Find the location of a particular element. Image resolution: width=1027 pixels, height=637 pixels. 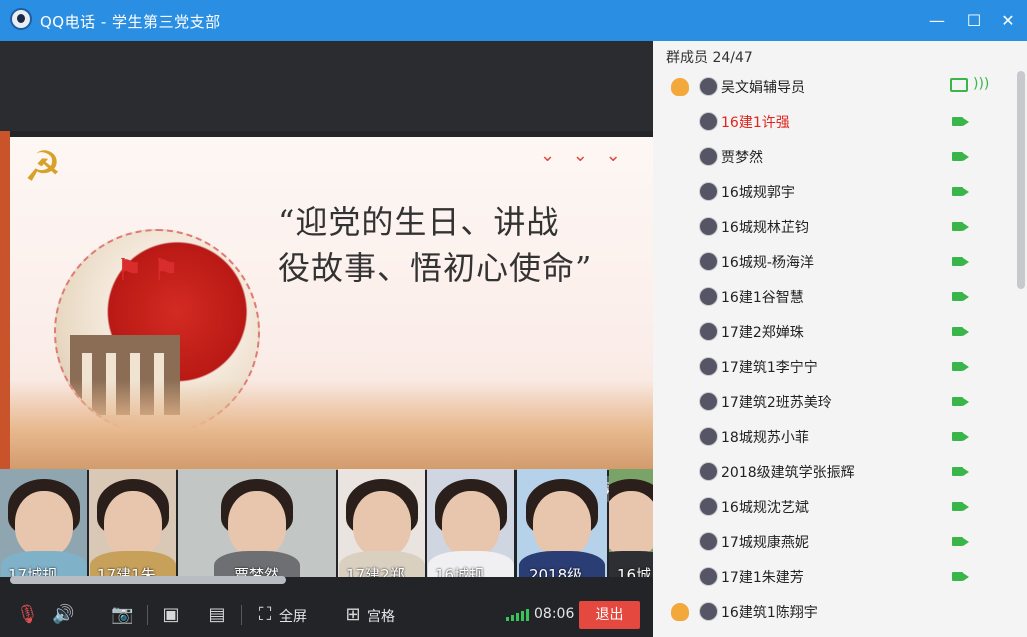

participant-thumbnail: 16城规 is located at coordinates (470, 523).